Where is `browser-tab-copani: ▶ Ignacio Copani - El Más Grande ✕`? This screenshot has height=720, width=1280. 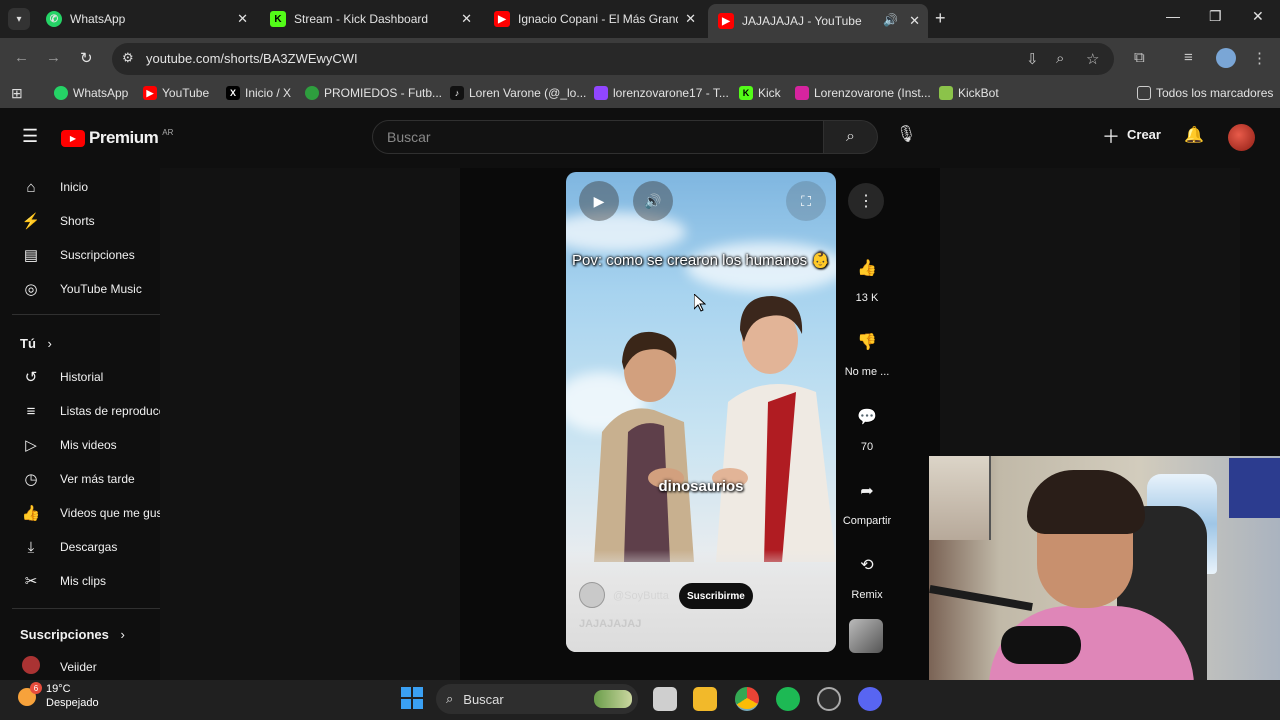
browser-tab-copani: ▶ Ignacio Copani - El Más Grande ✕ is located at coordinates (594, 19).